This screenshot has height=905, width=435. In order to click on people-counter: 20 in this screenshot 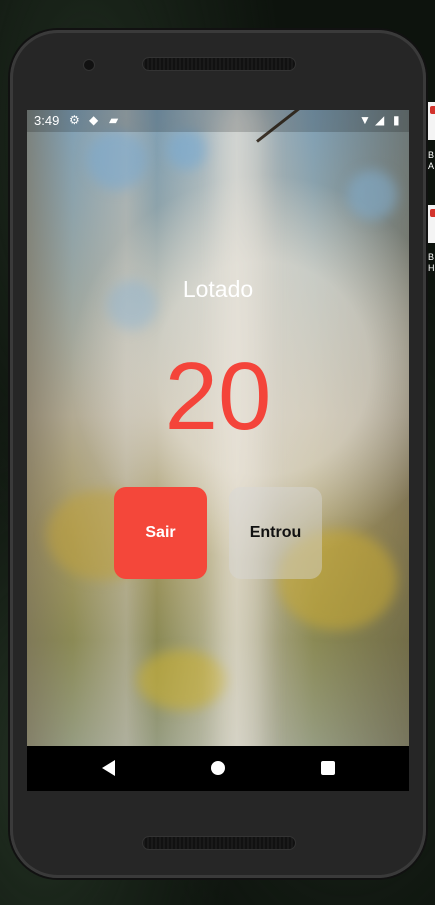, I will do `click(218, 396)`.